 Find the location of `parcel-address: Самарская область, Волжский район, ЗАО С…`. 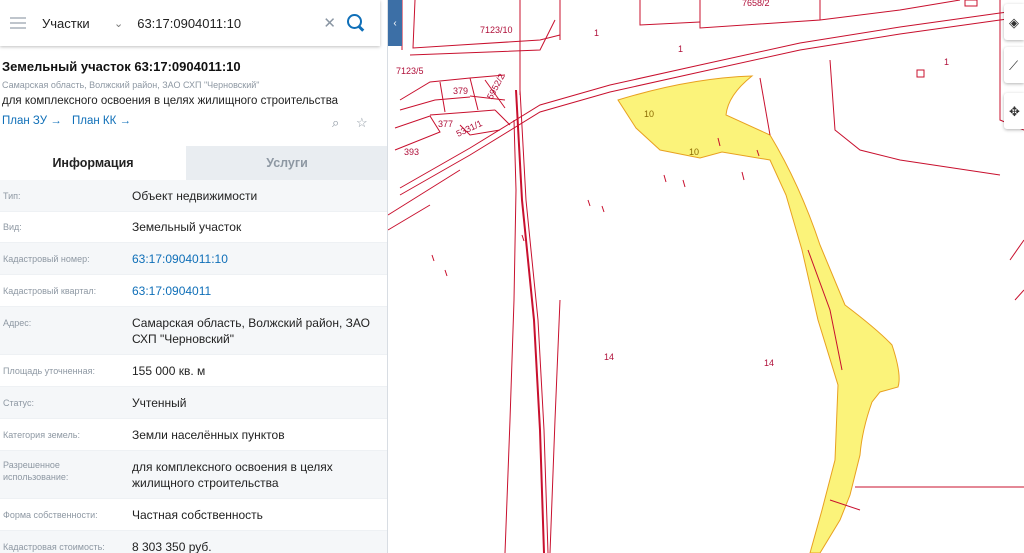

parcel-address: Самарская область, Волжский район, ЗАО С… is located at coordinates (131, 85).